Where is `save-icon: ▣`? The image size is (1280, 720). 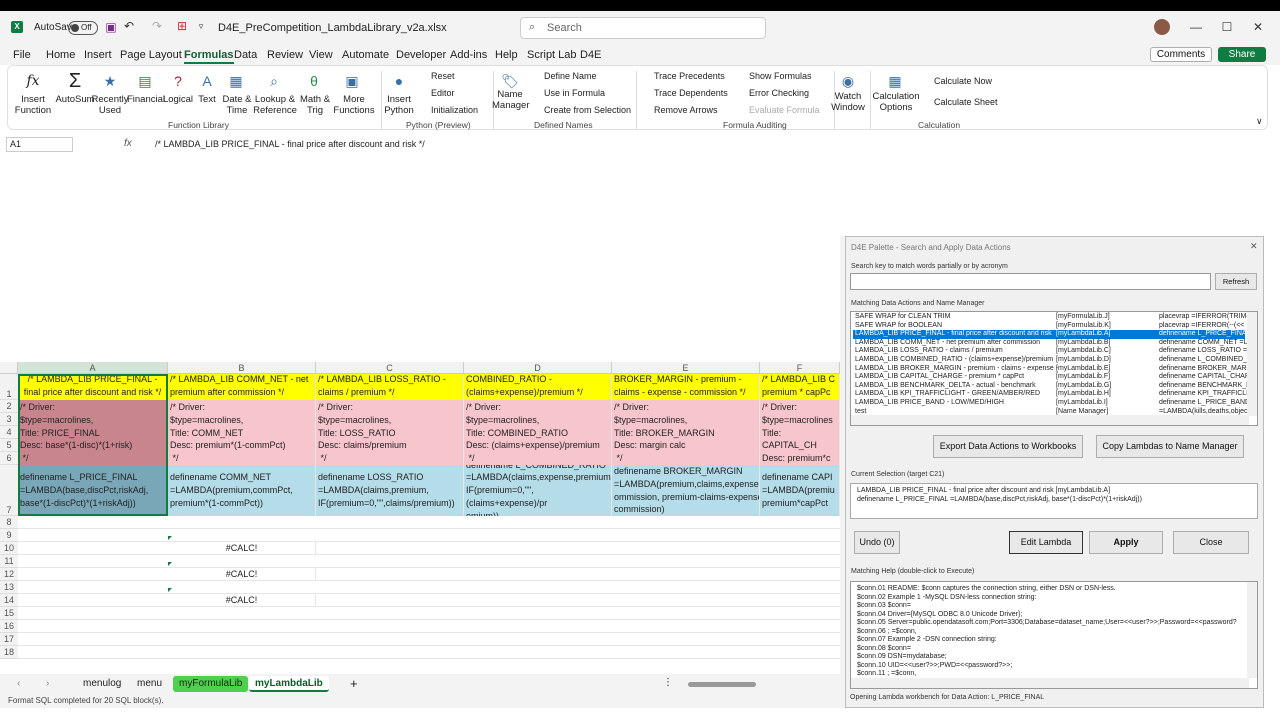 save-icon: ▣ is located at coordinates (111, 27).